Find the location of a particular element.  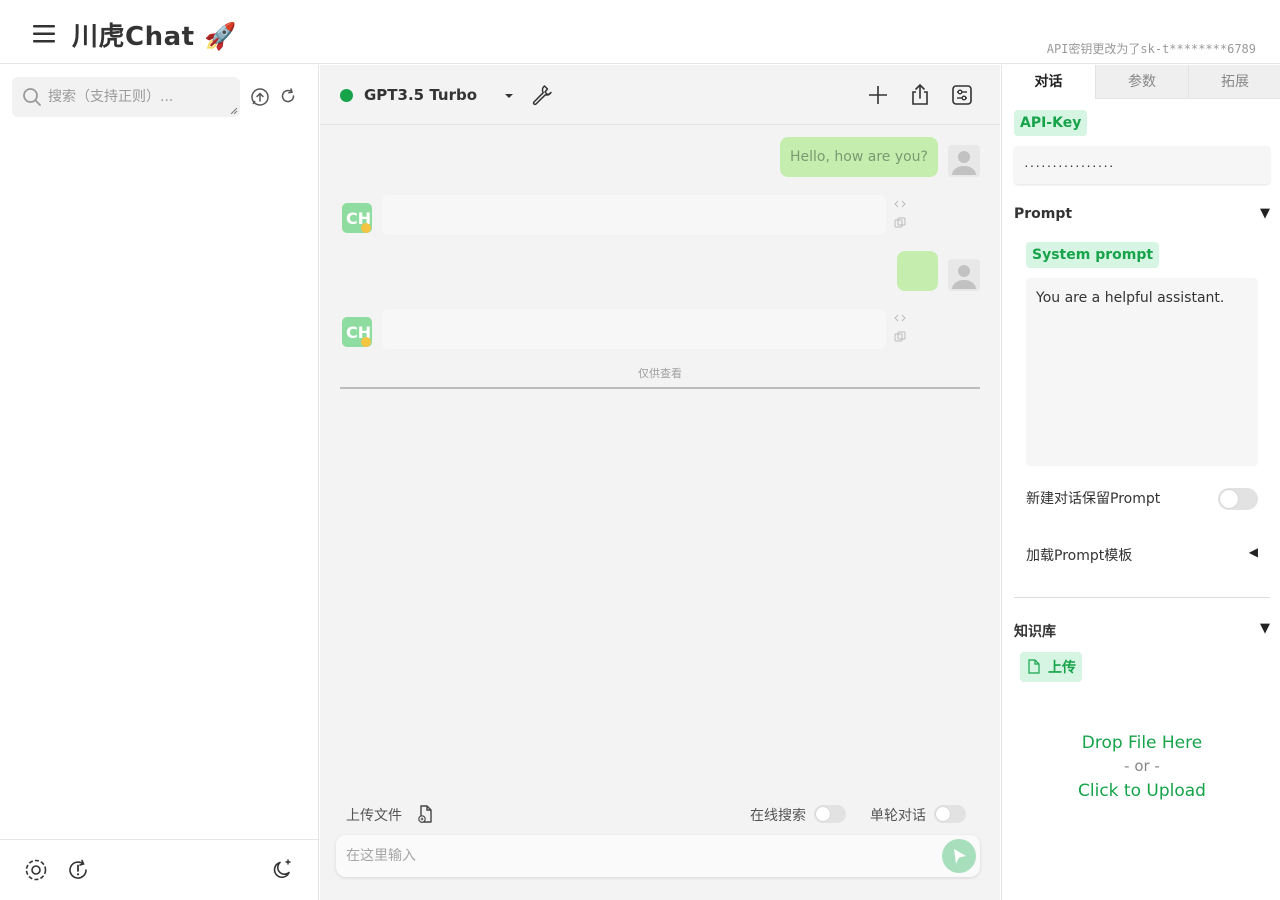

history-search is located at coordinates (126, 97).